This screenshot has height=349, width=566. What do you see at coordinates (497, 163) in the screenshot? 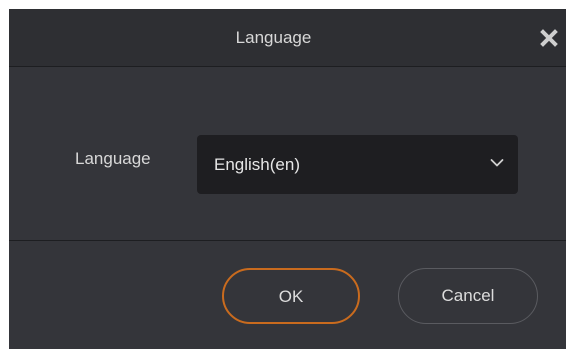
I see `chevron-down-icon` at bounding box center [497, 163].